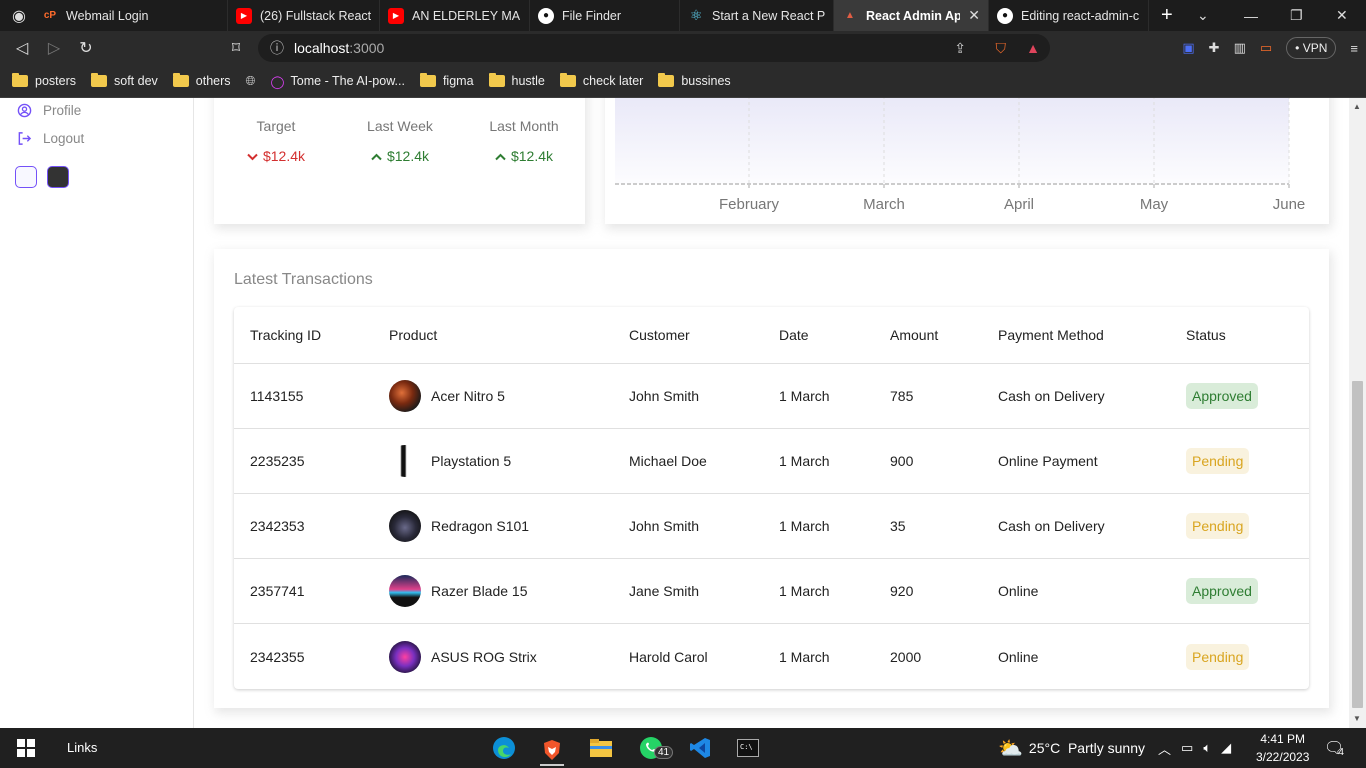 The width and height of the screenshot is (1366, 768). What do you see at coordinates (1251, 15) in the screenshot?
I see `minimize-icon: —` at bounding box center [1251, 15].